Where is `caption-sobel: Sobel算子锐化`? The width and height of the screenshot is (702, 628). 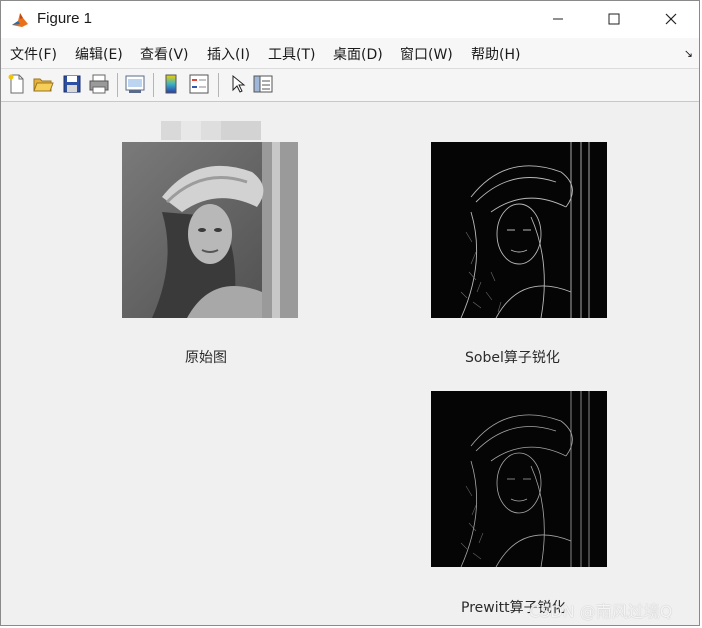 caption-sobel: Sobel算子锐化 is located at coordinates (512, 358).